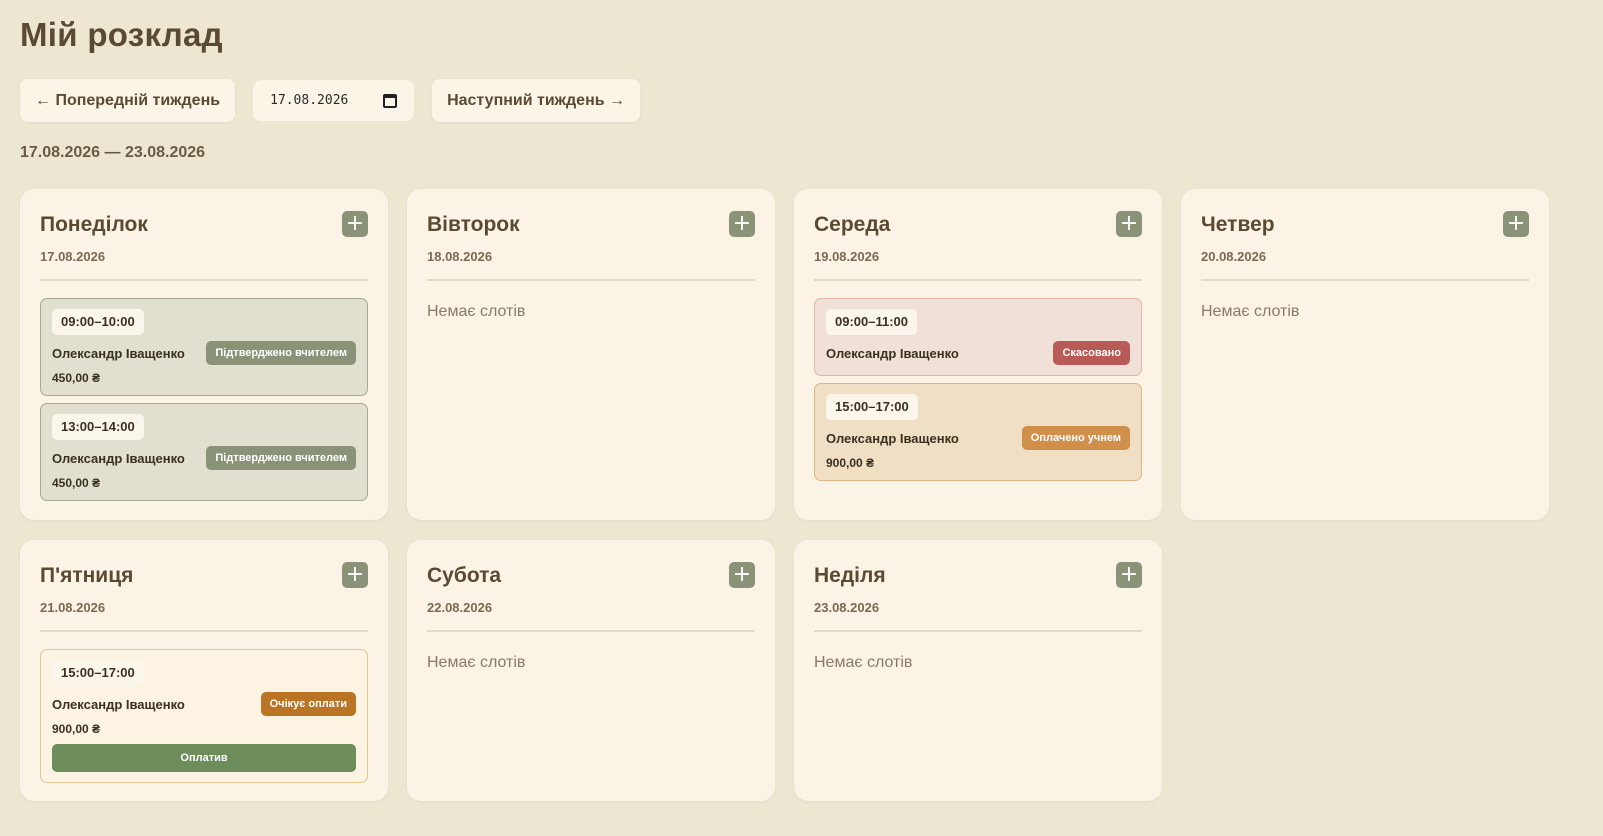 Image resolution: width=1603 pixels, height=836 pixels. I want to click on day-card-sunday: Неділя 23.08.2026 + Немає слотів, so click(978, 670).